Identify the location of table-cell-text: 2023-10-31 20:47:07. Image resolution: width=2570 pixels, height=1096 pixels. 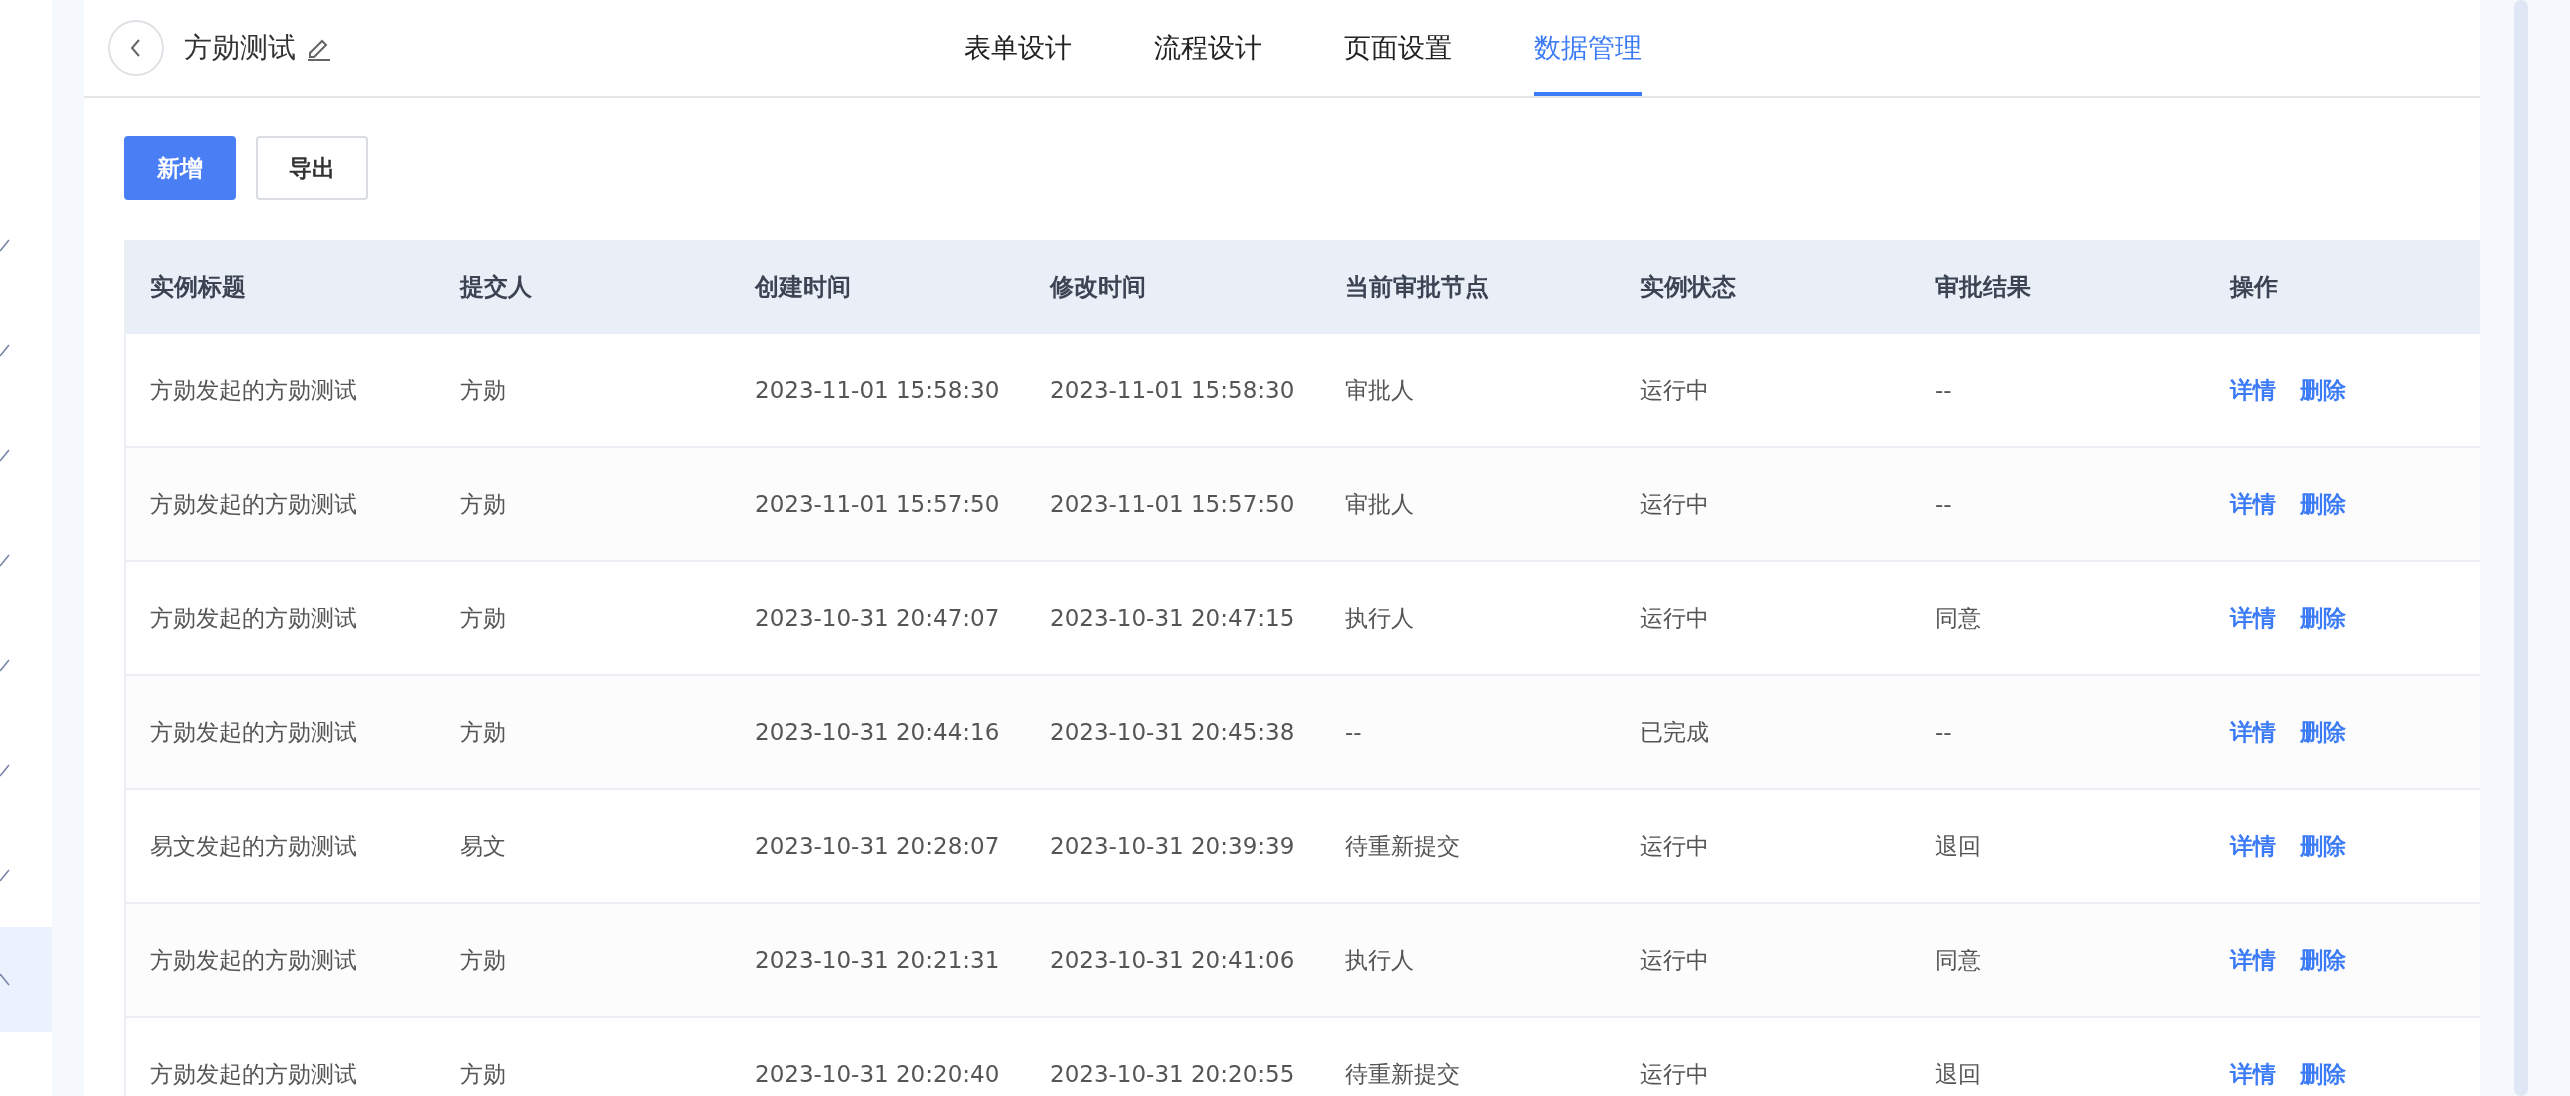
(877, 618).